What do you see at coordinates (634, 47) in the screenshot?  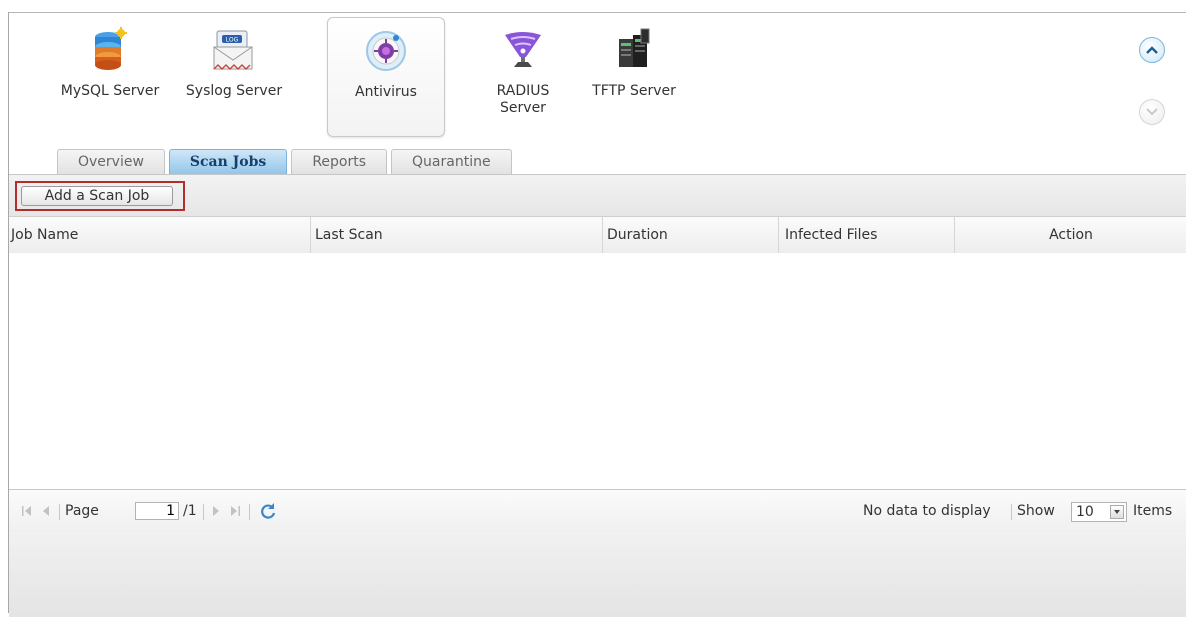 I see `server-tower-icon` at bounding box center [634, 47].